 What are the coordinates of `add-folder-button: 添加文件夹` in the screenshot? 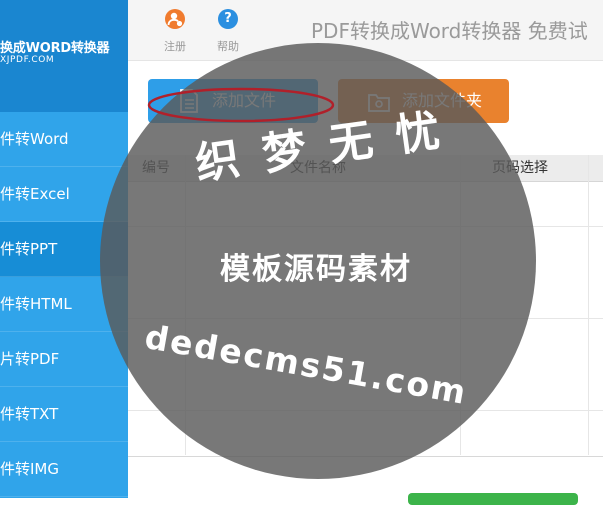 It's located at (423, 101).